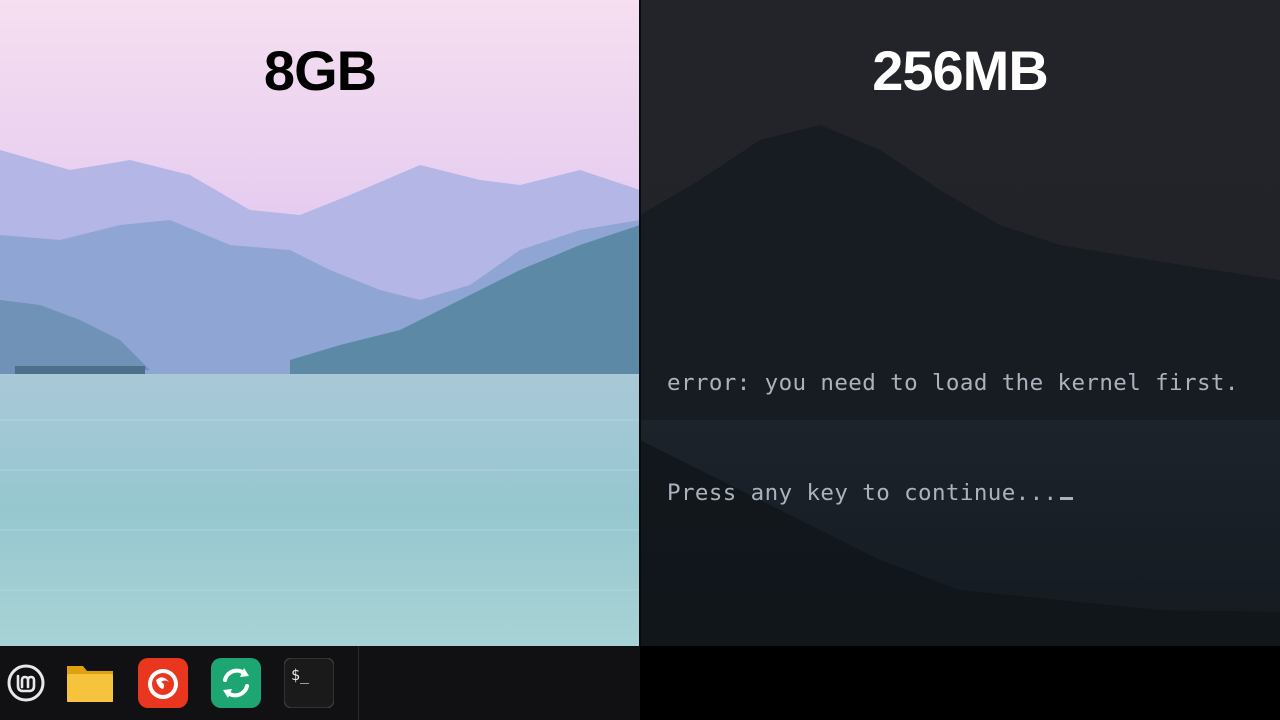 Image resolution: width=1280 pixels, height=720 pixels. What do you see at coordinates (1066, 498) in the screenshot?
I see `text-cursor` at bounding box center [1066, 498].